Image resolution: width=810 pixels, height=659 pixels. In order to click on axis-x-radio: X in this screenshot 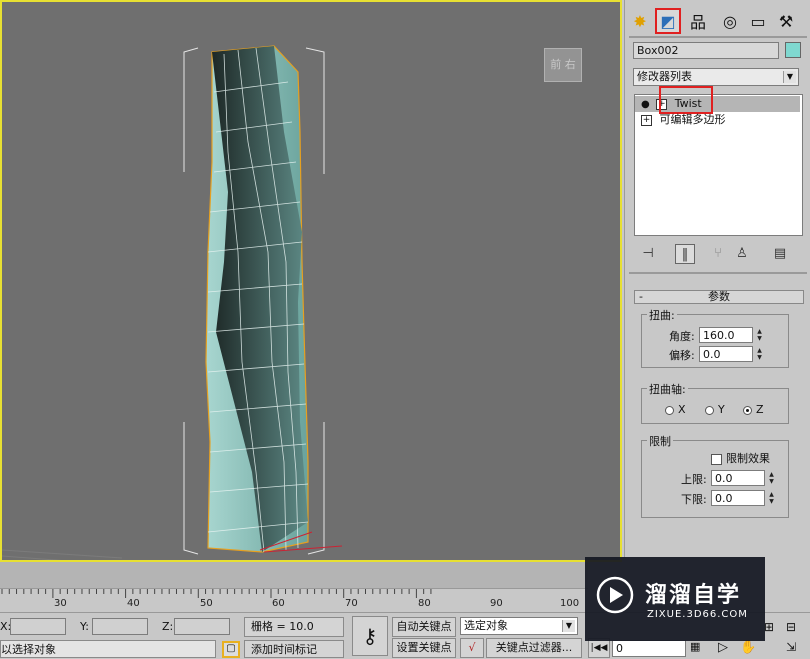, I will do `click(675, 409)`.